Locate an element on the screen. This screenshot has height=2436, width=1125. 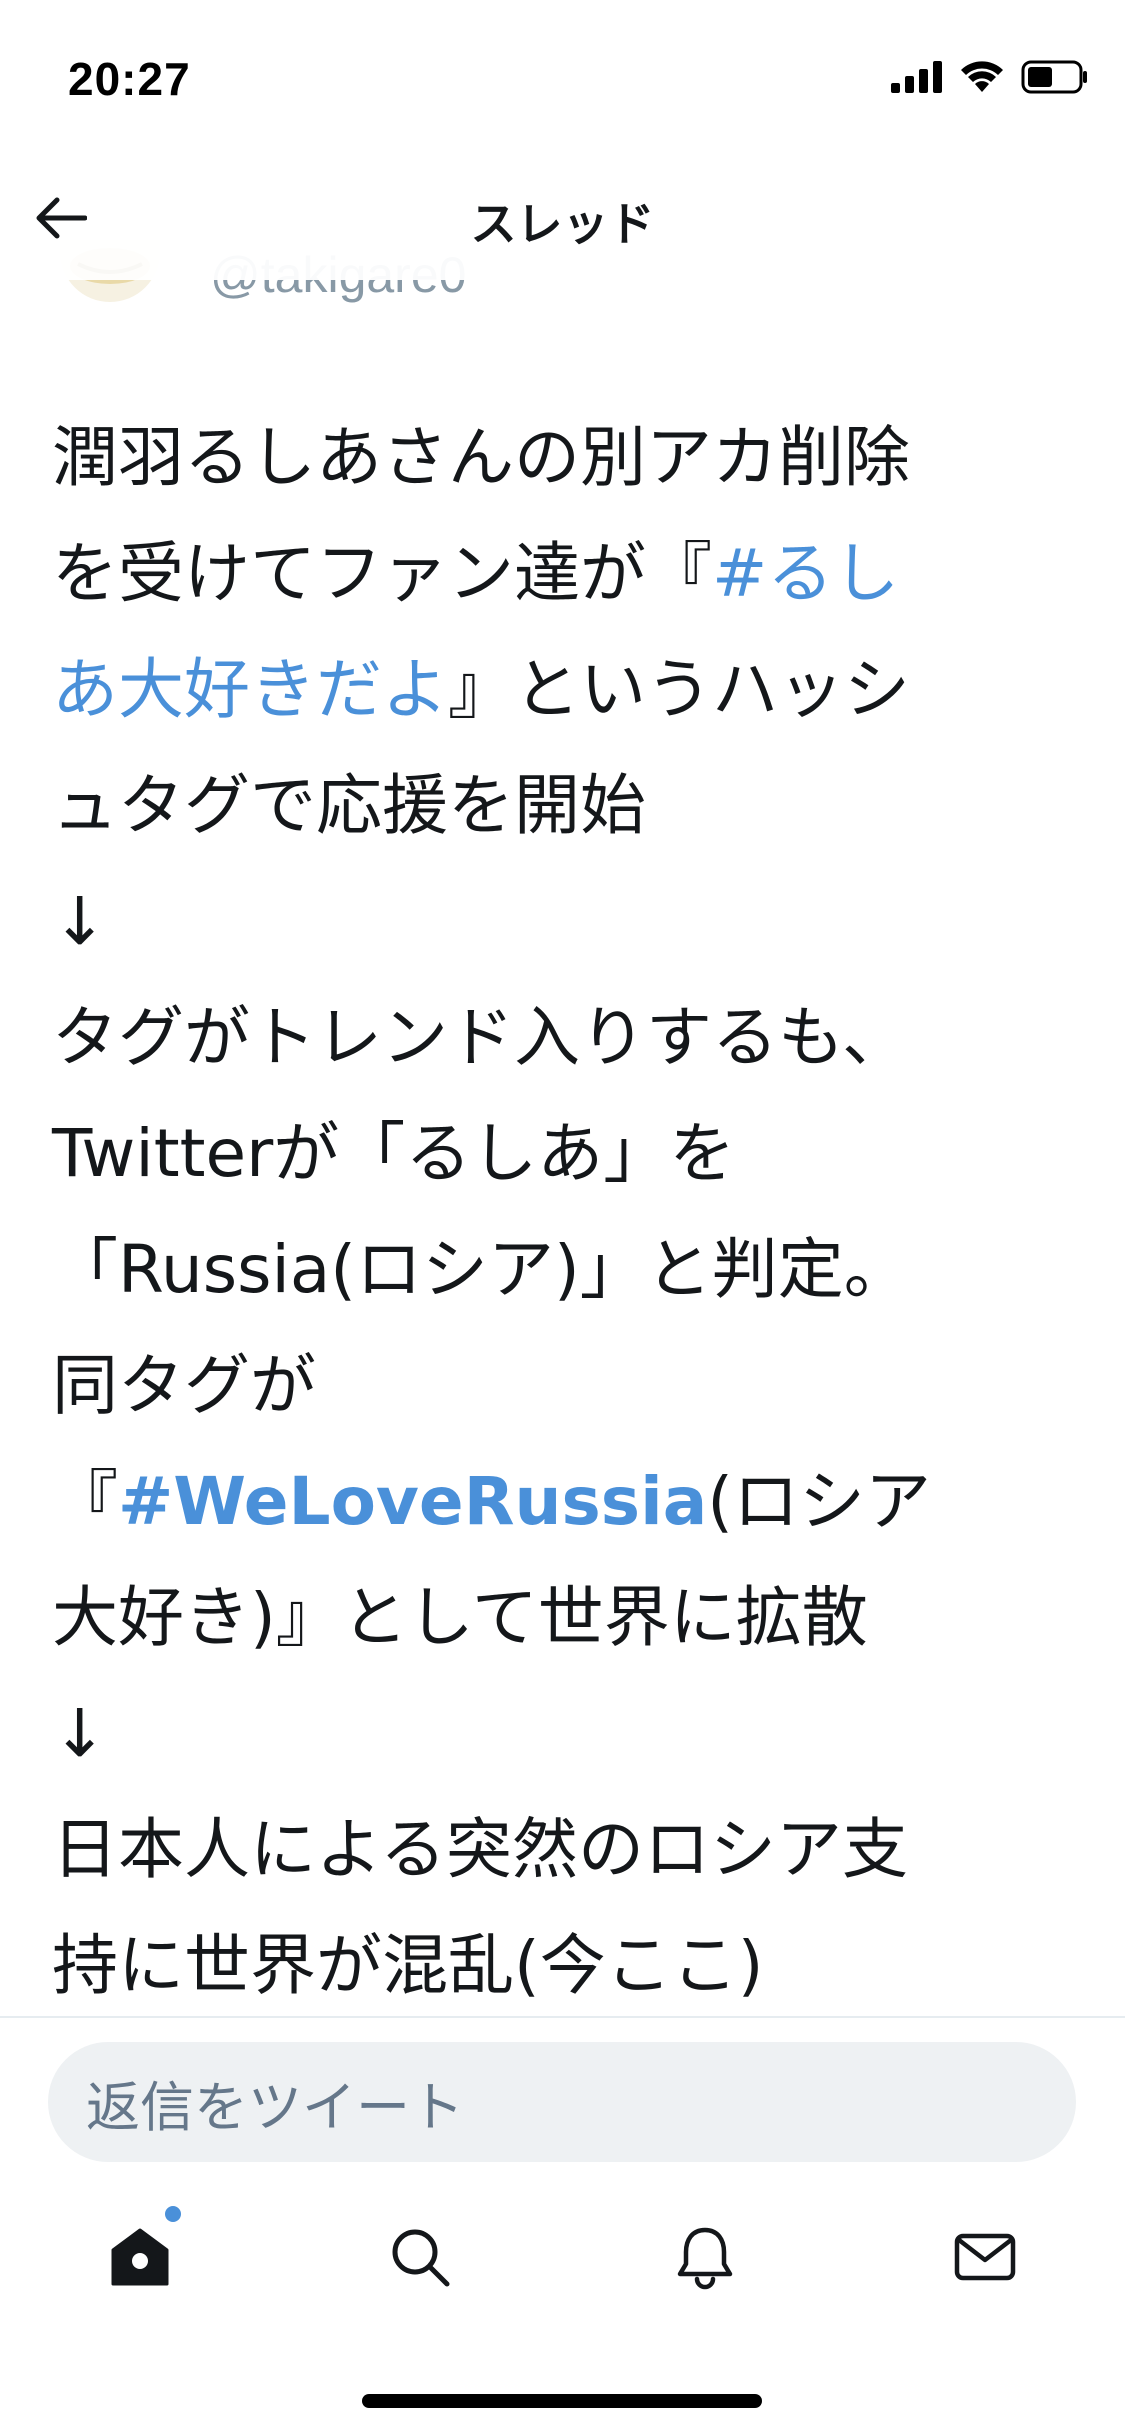
tweet-text-span: を受けてファン達が『 is located at coordinates (382, 573).